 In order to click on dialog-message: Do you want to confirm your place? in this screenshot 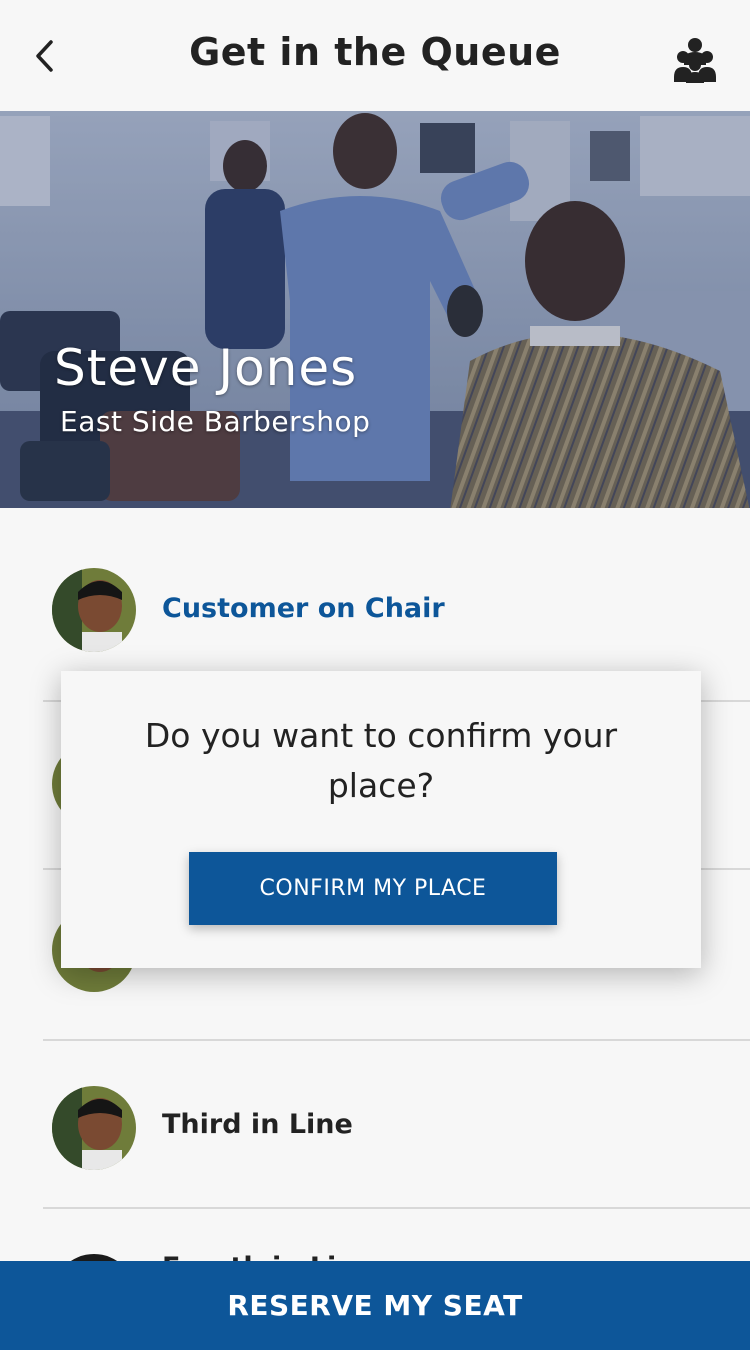, I will do `click(381, 760)`.